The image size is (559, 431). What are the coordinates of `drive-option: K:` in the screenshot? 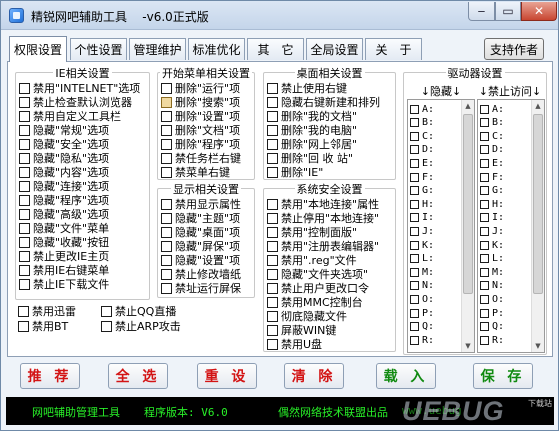 It's located at (492, 245).